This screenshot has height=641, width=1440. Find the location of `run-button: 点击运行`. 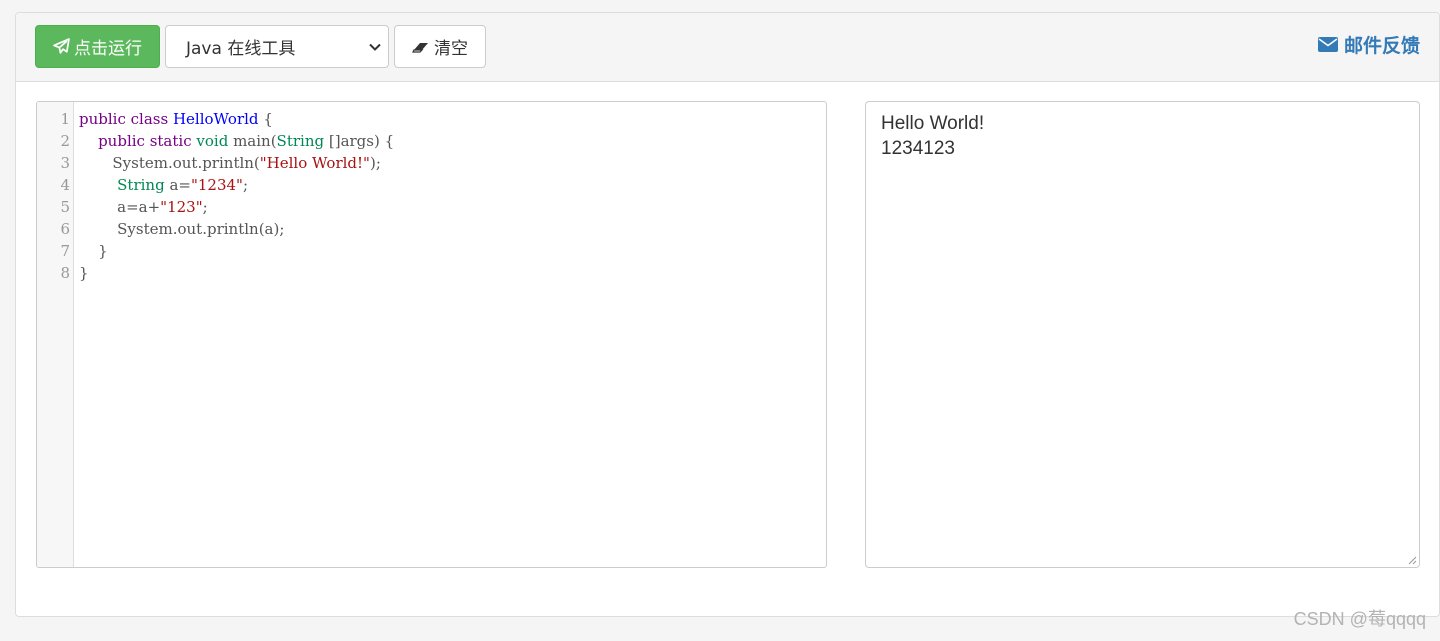

run-button: 点击运行 is located at coordinates (97, 46).